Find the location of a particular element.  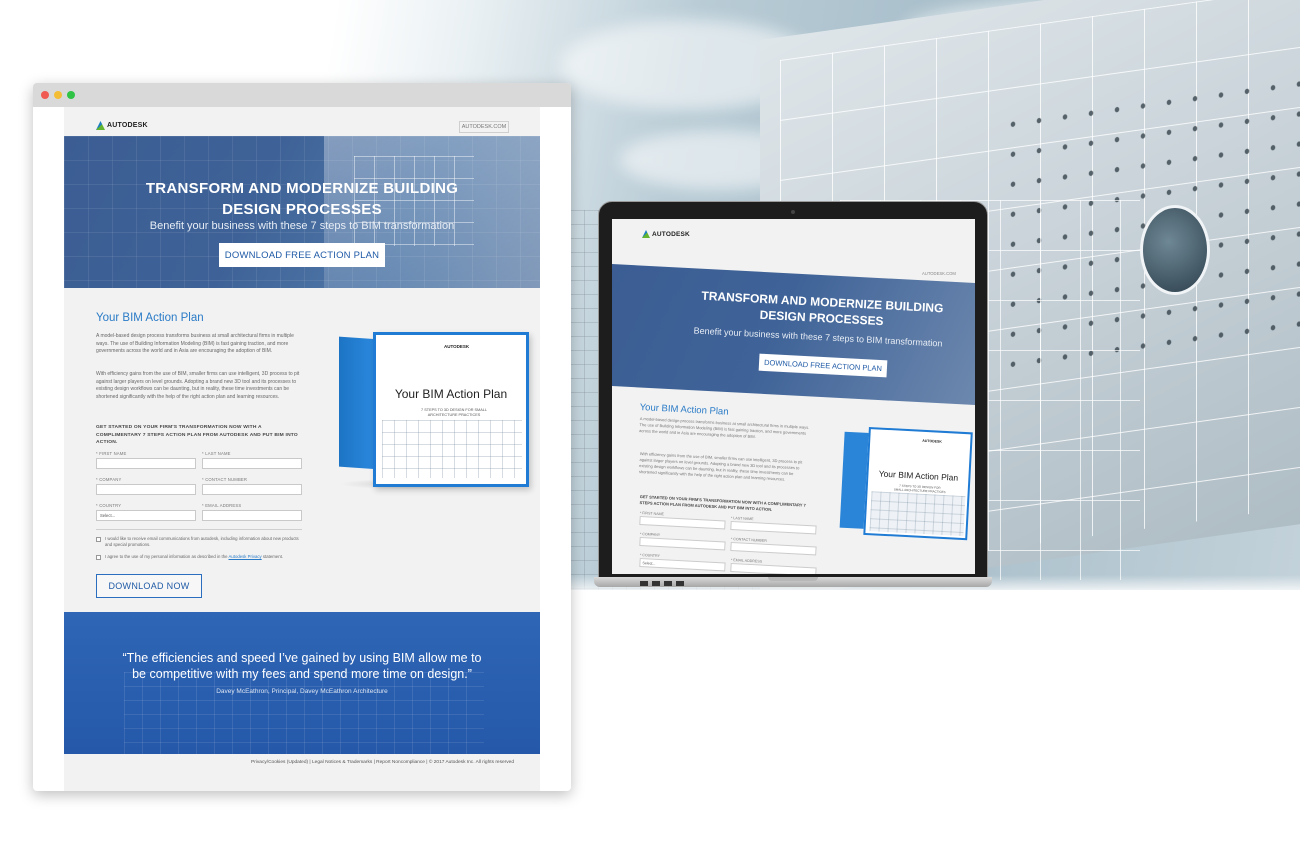

field-label: * COUNTRY is located at coordinates (109, 505).